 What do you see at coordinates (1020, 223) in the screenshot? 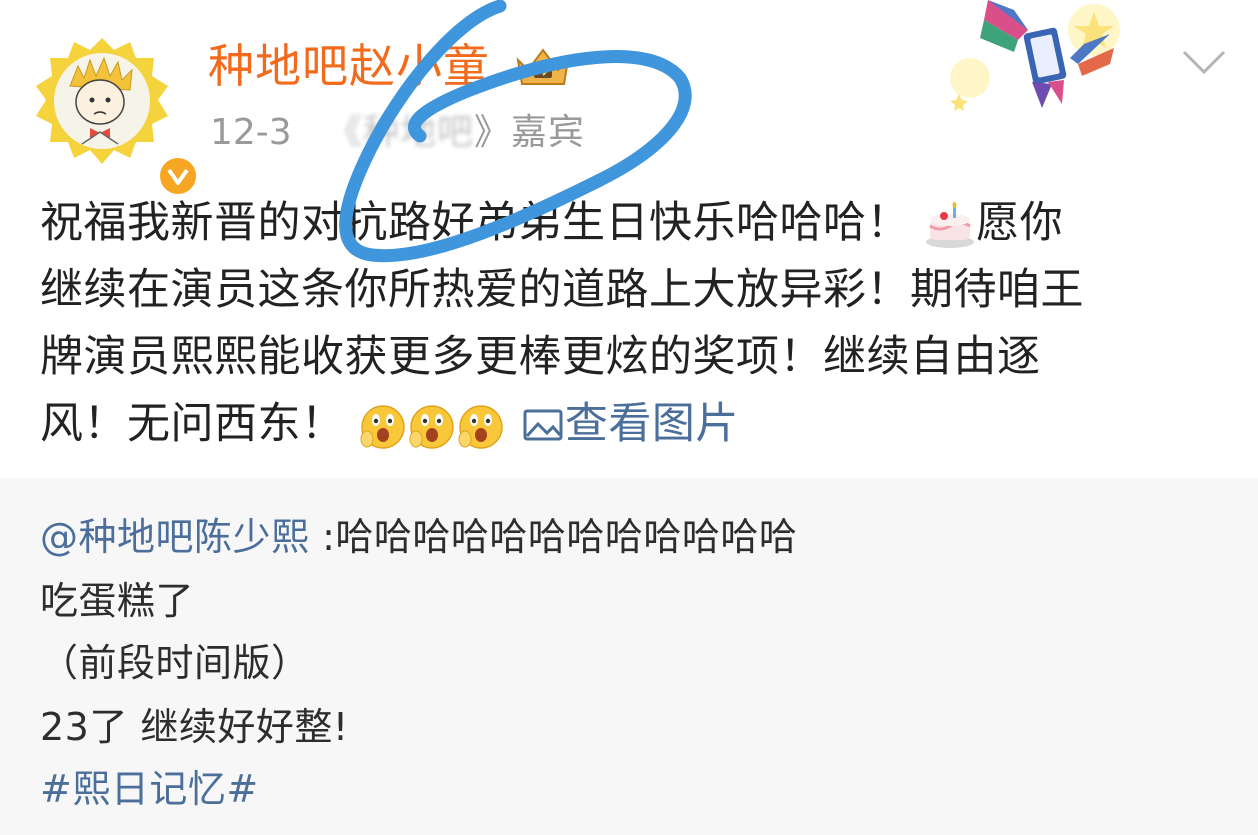
I see `post-text-line-1b: 愿你` at bounding box center [1020, 223].